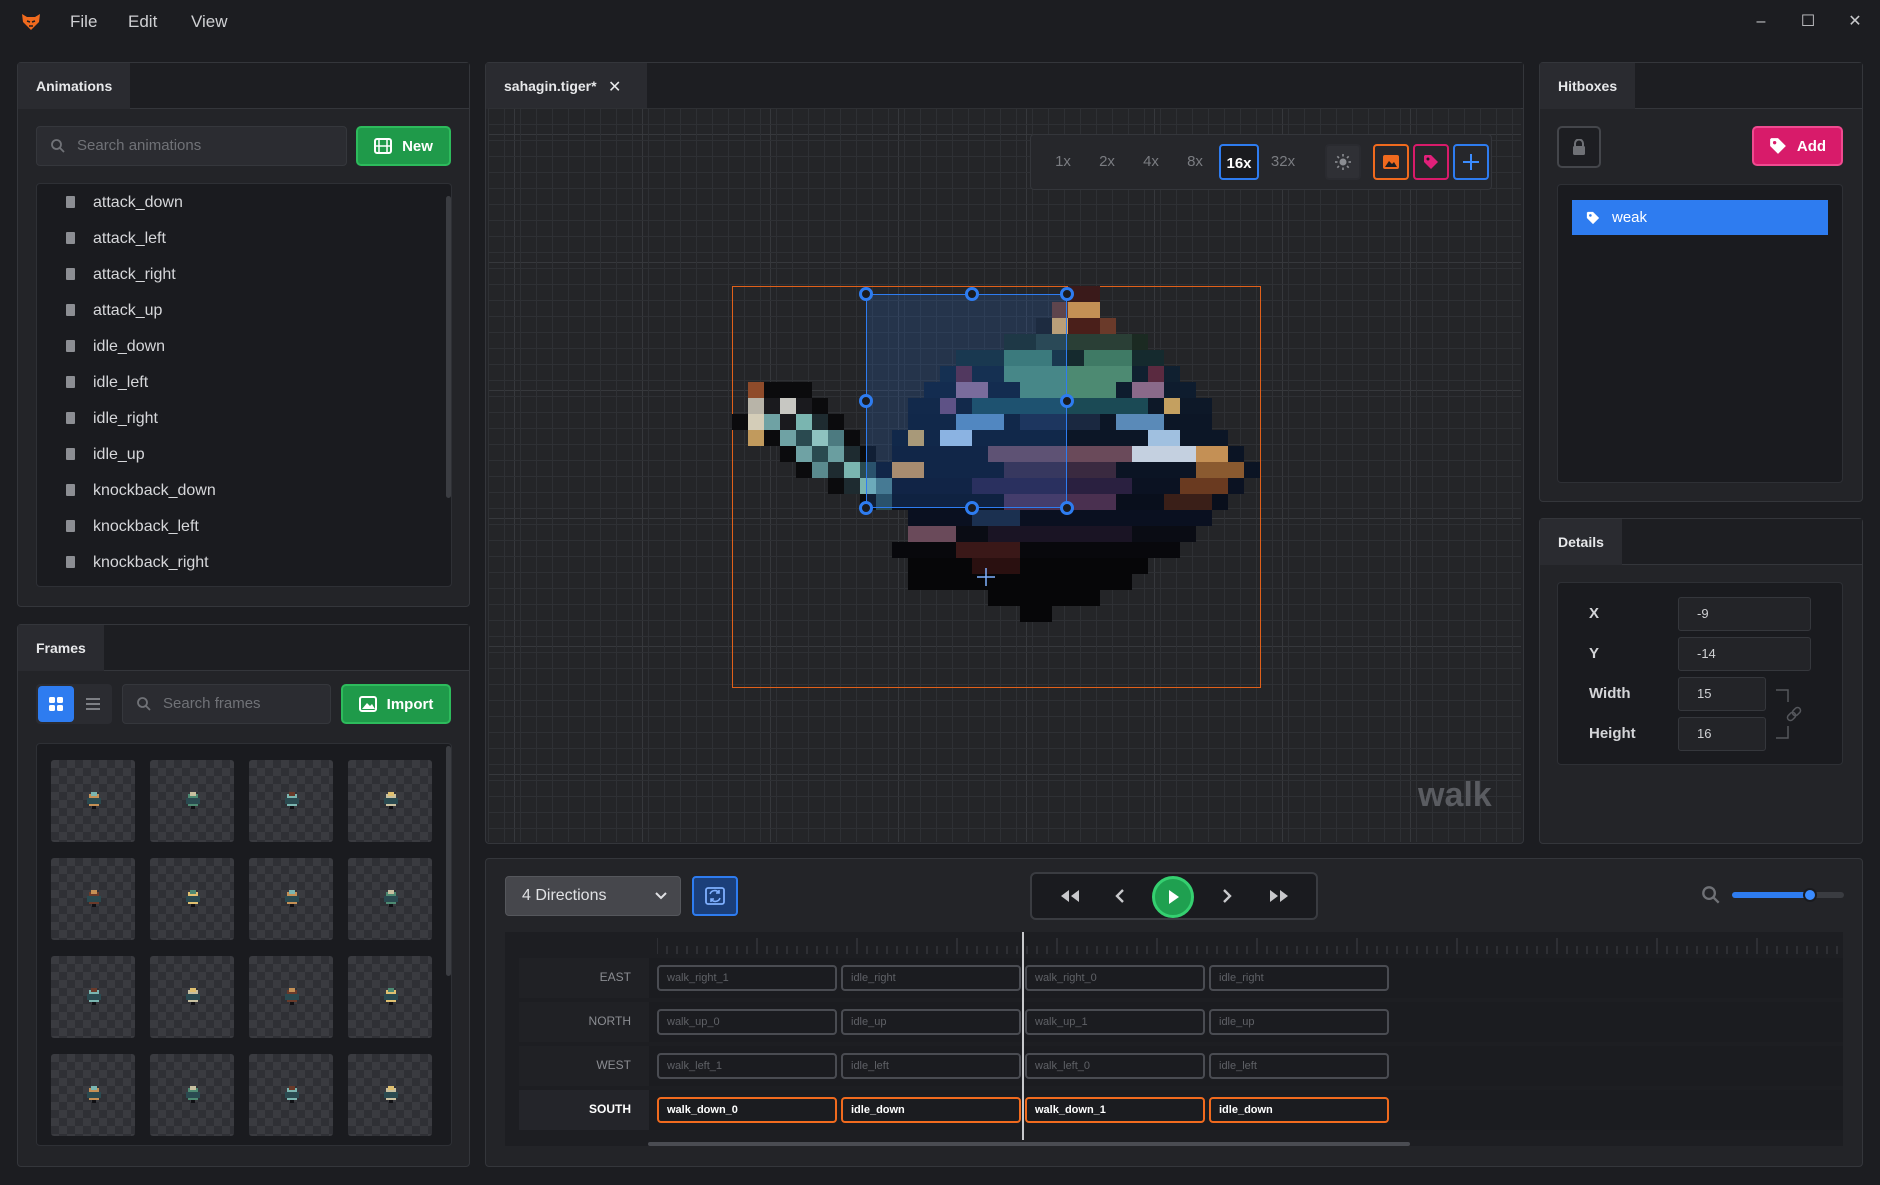 The width and height of the screenshot is (1880, 1185). Describe the element at coordinates (614, 87) in the screenshot. I see `close-tab-icon: ✕` at that location.